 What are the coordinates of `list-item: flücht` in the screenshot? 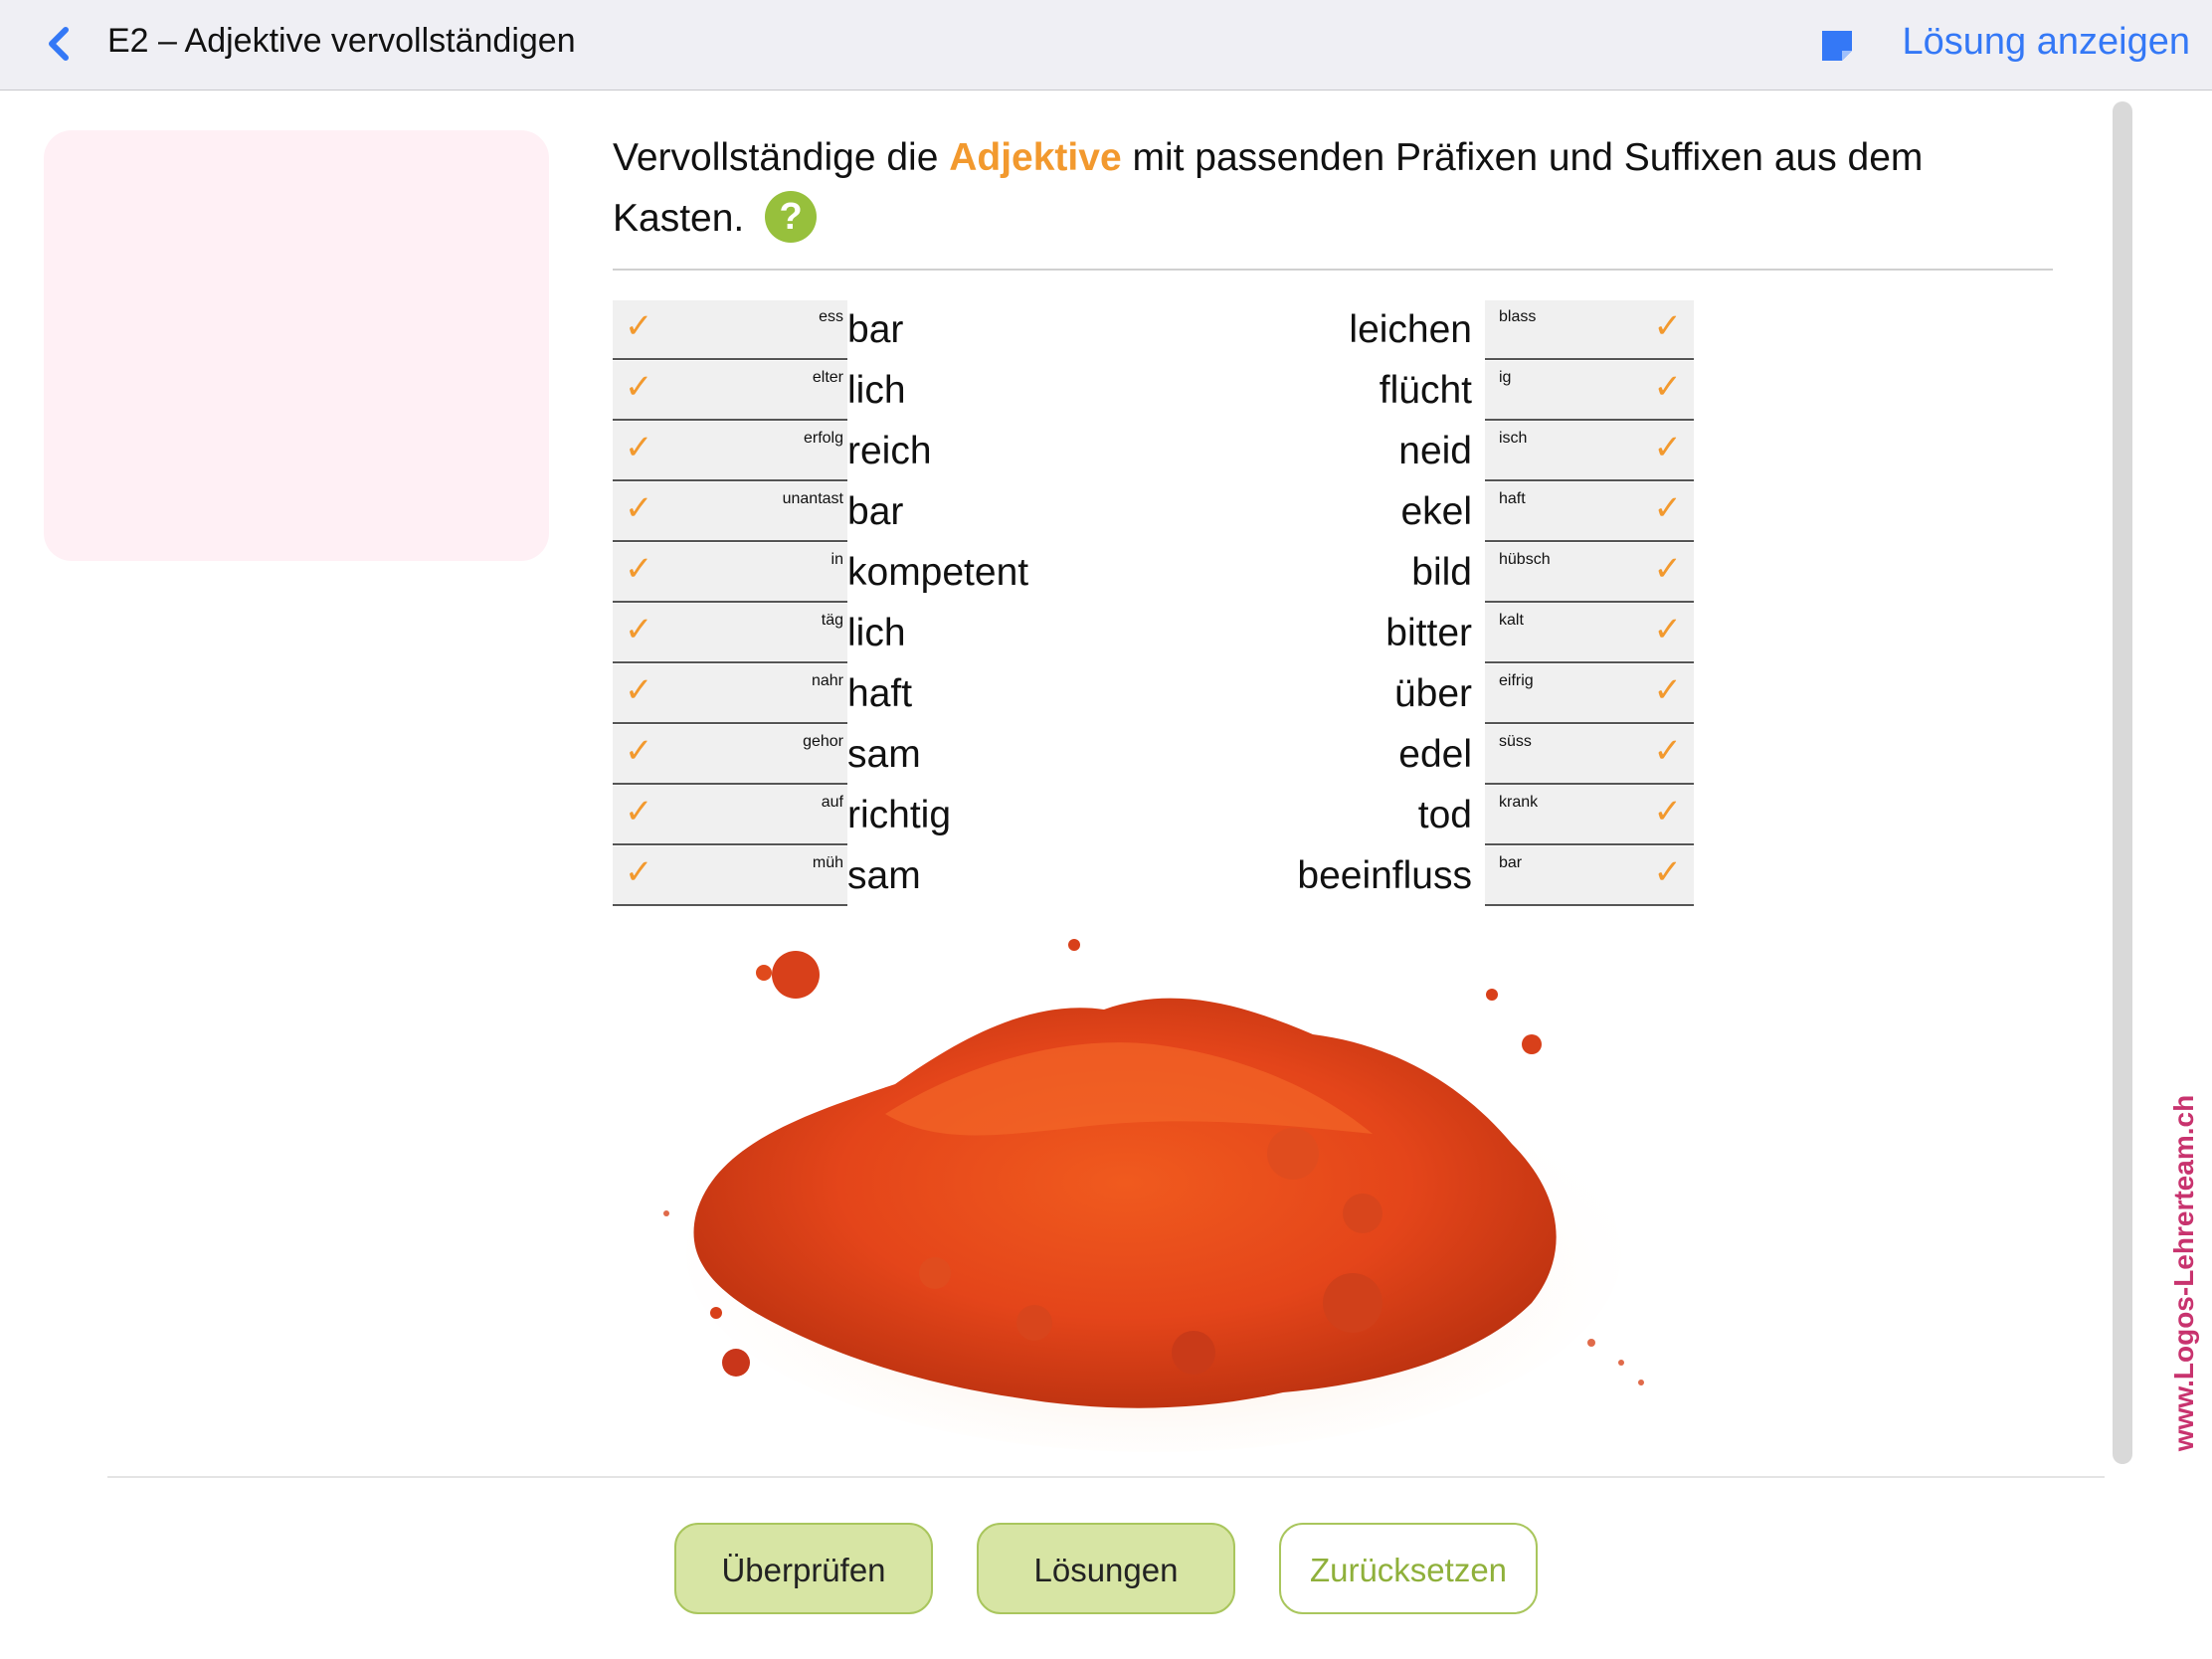 It's located at (1333, 390).